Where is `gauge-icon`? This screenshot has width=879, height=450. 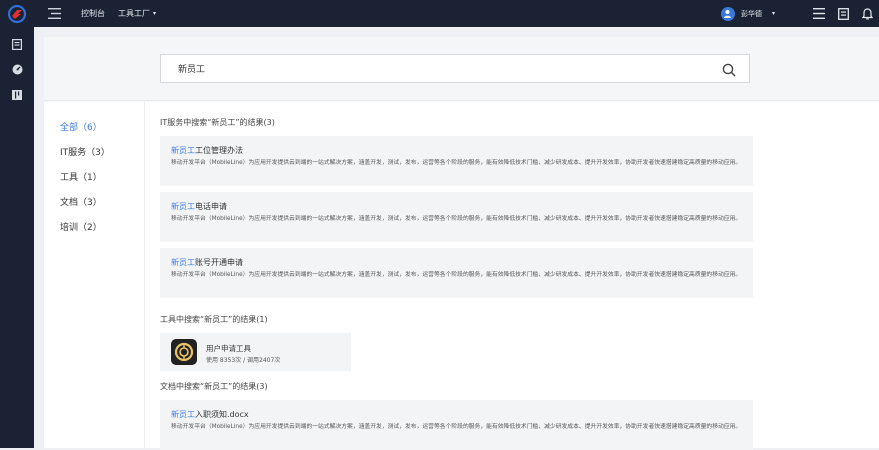 gauge-icon is located at coordinates (17, 69).